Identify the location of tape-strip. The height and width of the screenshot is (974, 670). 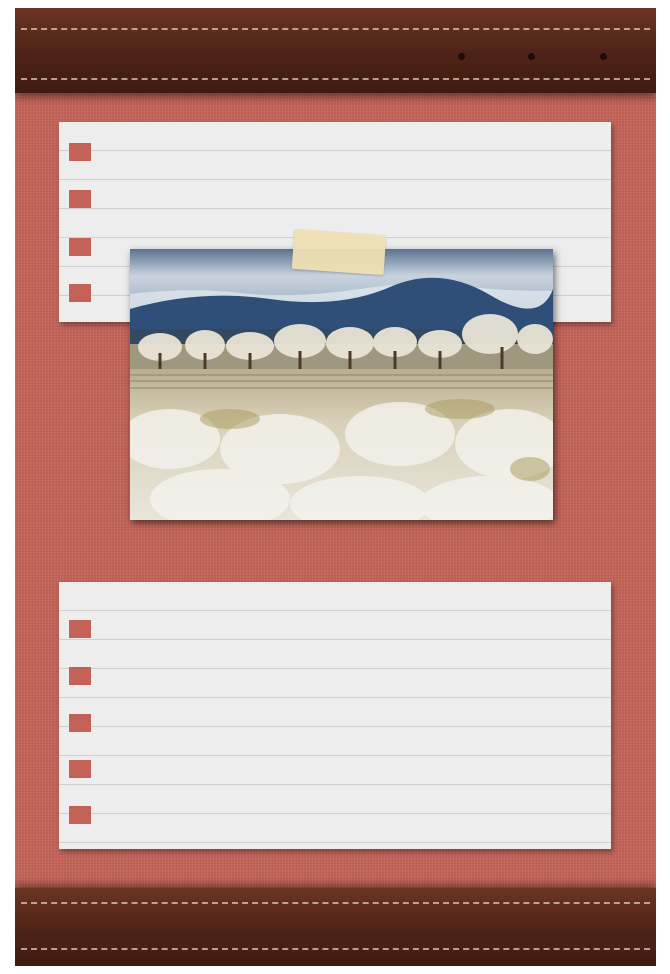
(339, 252).